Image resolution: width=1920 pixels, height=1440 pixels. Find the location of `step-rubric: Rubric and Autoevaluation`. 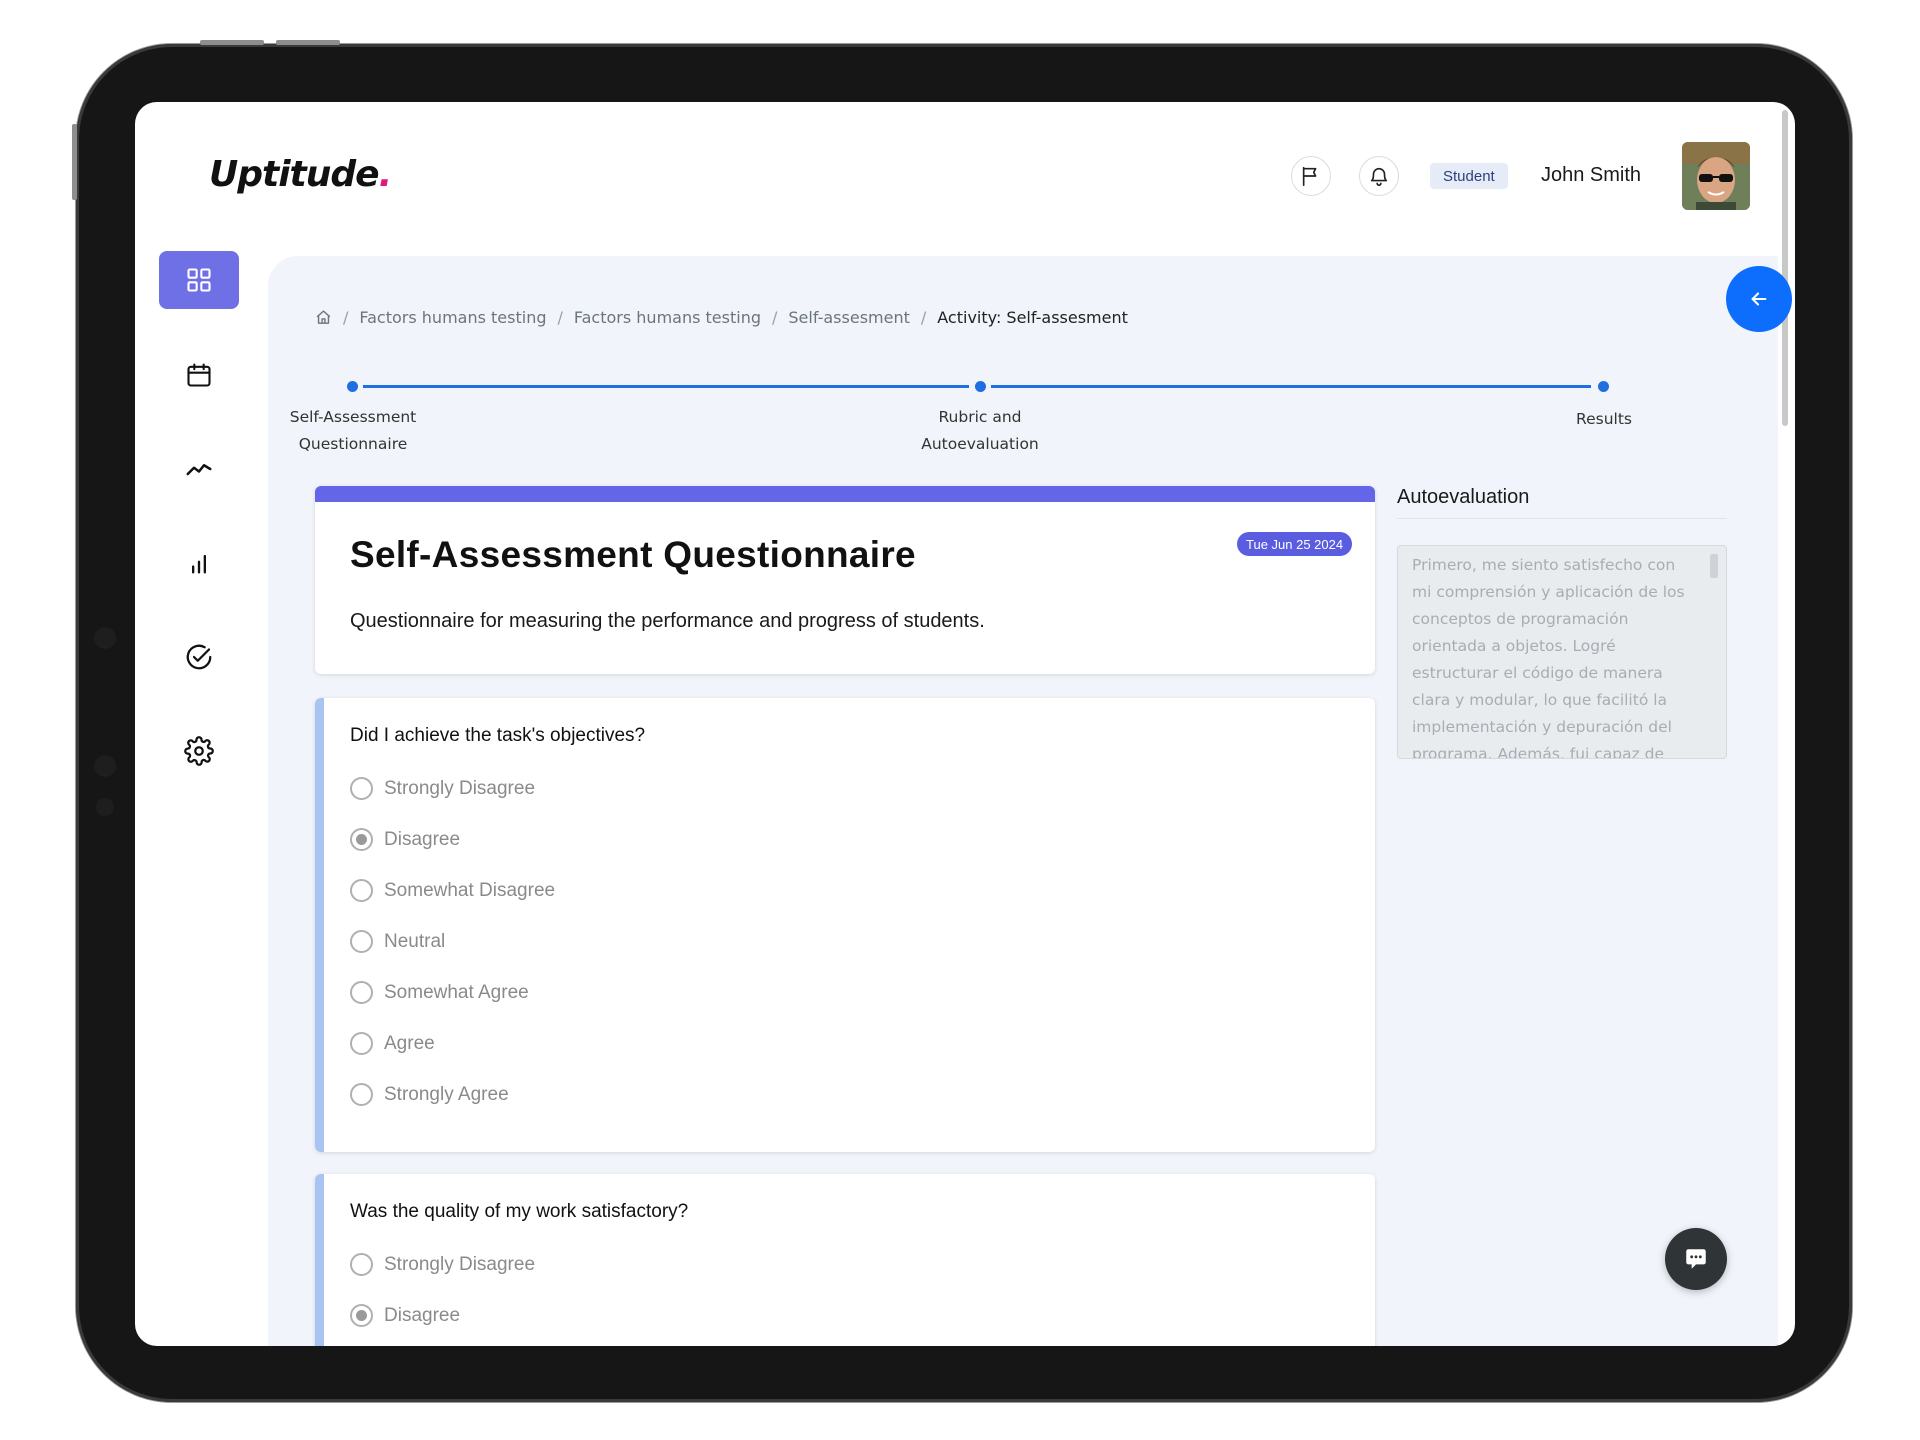

step-rubric: Rubric and Autoevaluation is located at coordinates (980, 431).